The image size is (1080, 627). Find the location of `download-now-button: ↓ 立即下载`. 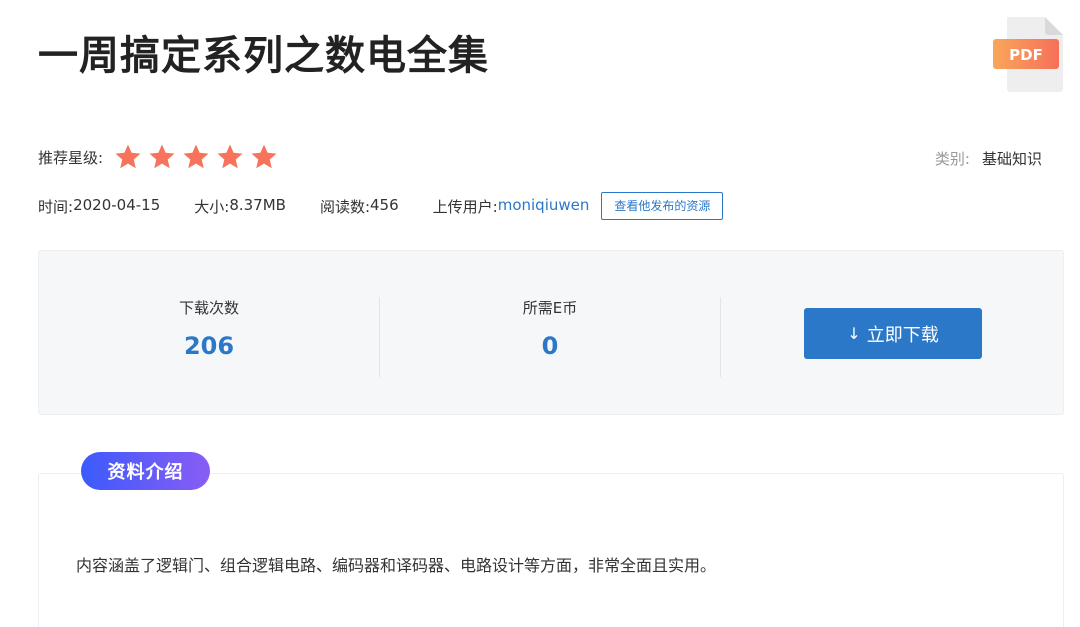

download-now-button: ↓ 立即下载 is located at coordinates (893, 333).